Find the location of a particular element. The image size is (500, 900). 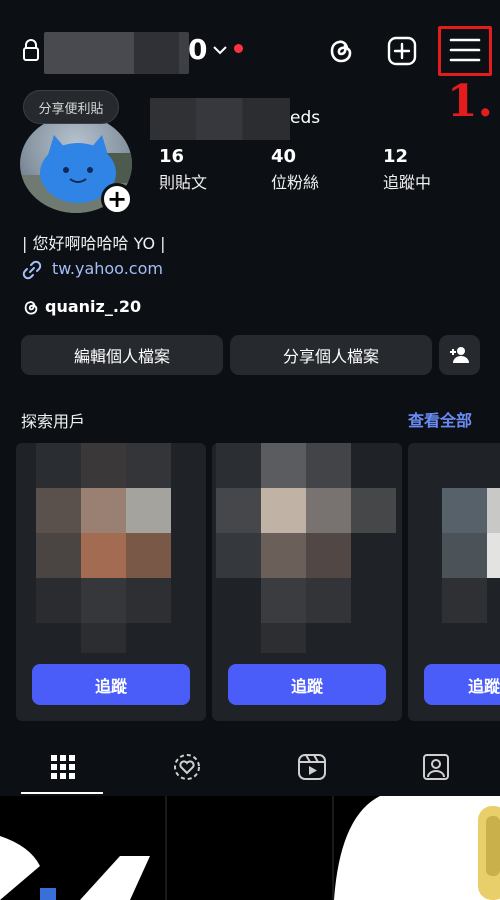

stat-posts-value: 16 is located at coordinates (172, 156).